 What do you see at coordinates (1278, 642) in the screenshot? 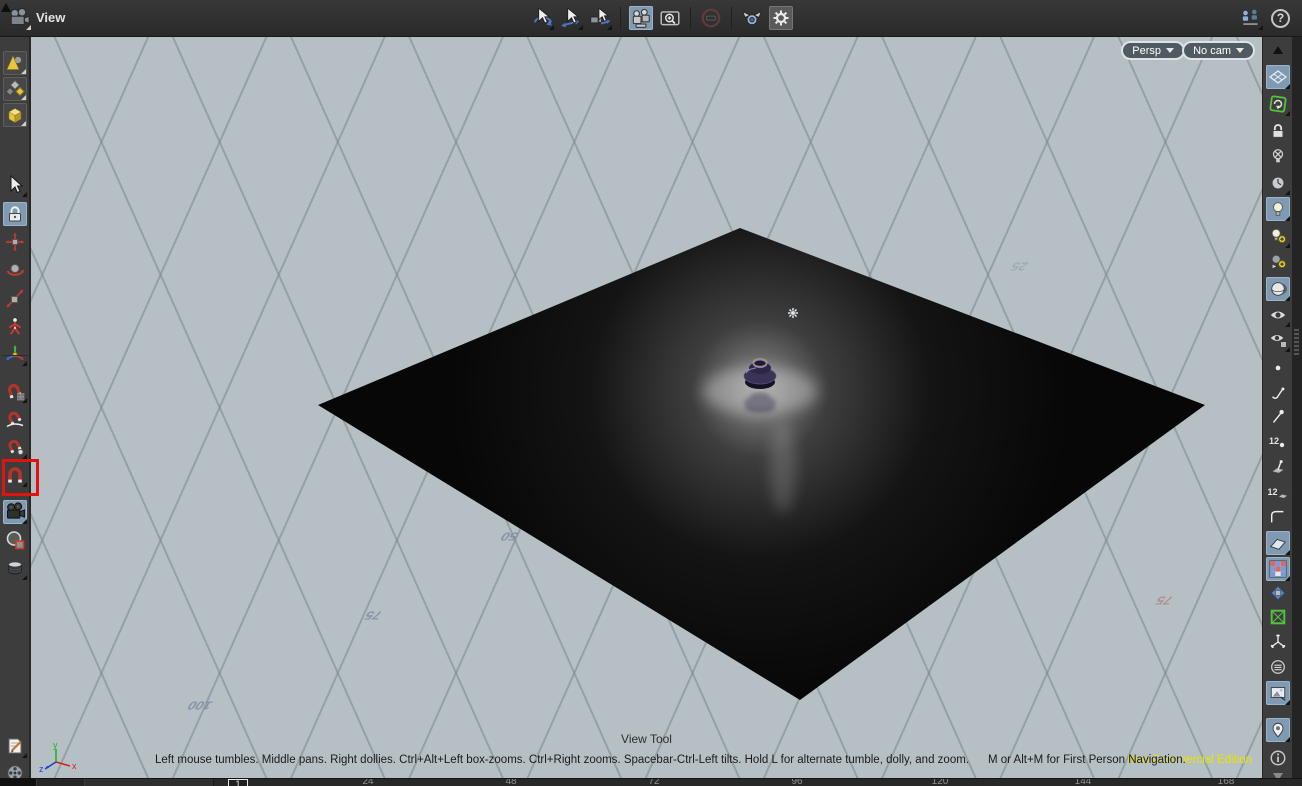
I see `display-fan-button` at bounding box center [1278, 642].